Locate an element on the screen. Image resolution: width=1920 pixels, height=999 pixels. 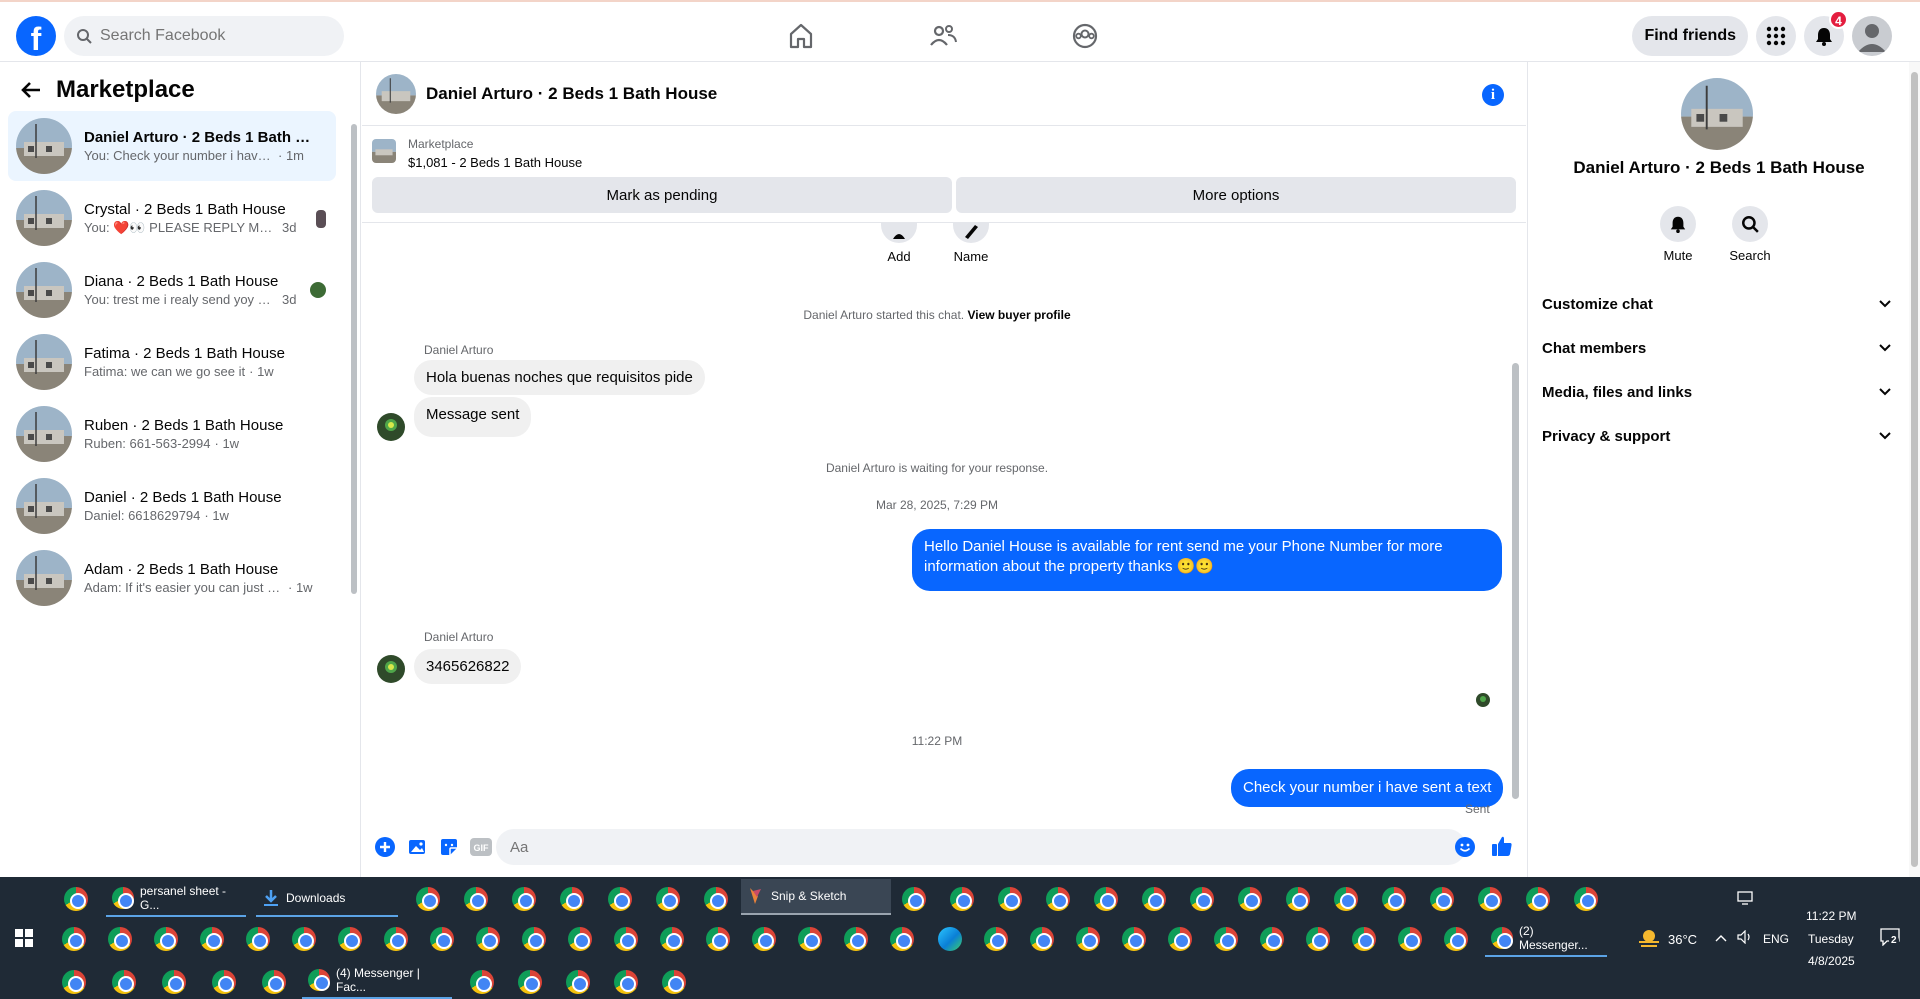
message-input is located at coordinates (981, 847).